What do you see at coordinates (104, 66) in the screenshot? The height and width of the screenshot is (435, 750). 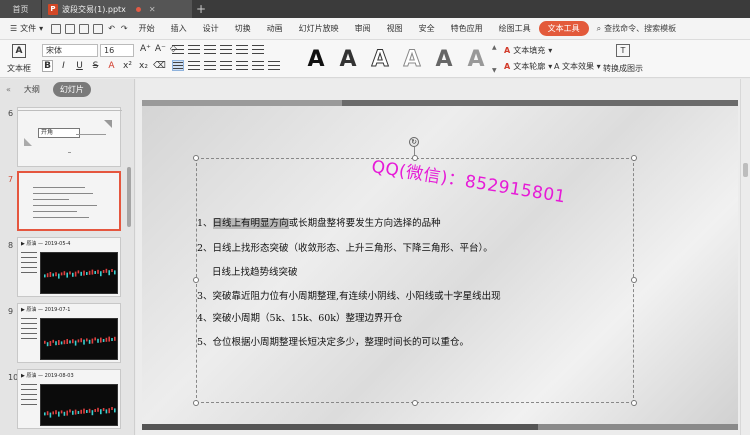 I see `format-buttons: B I U S A x² x₂ ⌫` at bounding box center [104, 66].